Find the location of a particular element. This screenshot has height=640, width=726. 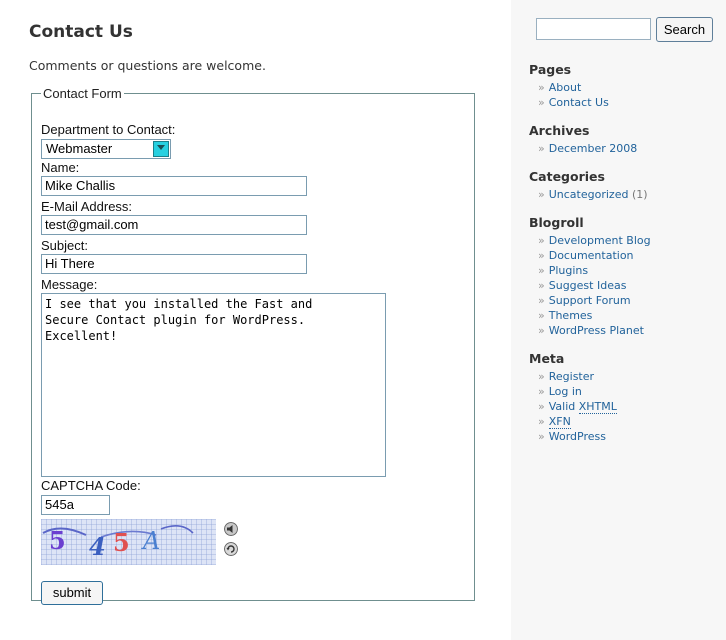

chevron-down-icon is located at coordinates (161, 149).